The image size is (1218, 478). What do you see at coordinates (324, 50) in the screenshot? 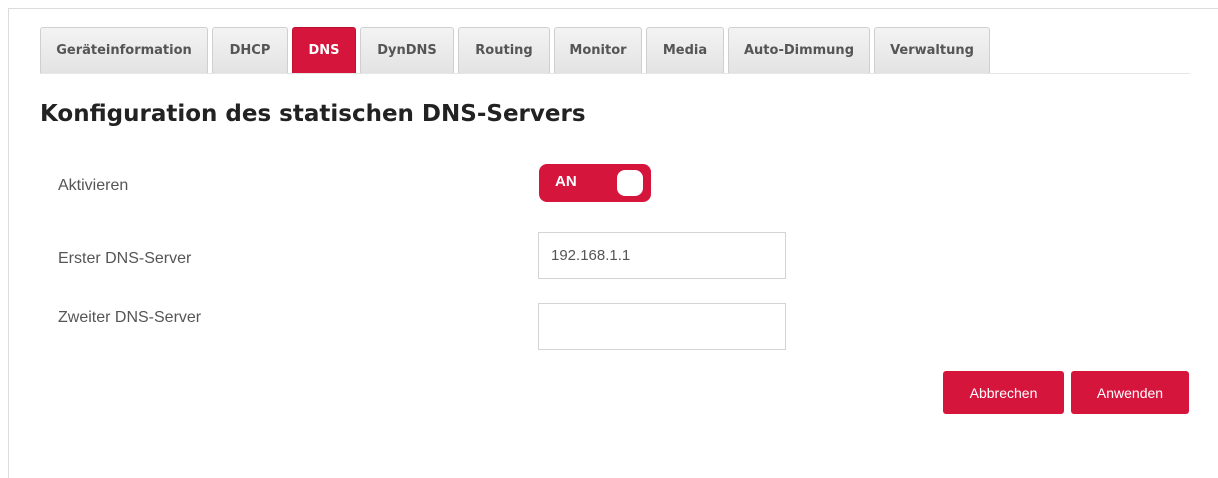
I see `tab-dns: DNS` at bounding box center [324, 50].